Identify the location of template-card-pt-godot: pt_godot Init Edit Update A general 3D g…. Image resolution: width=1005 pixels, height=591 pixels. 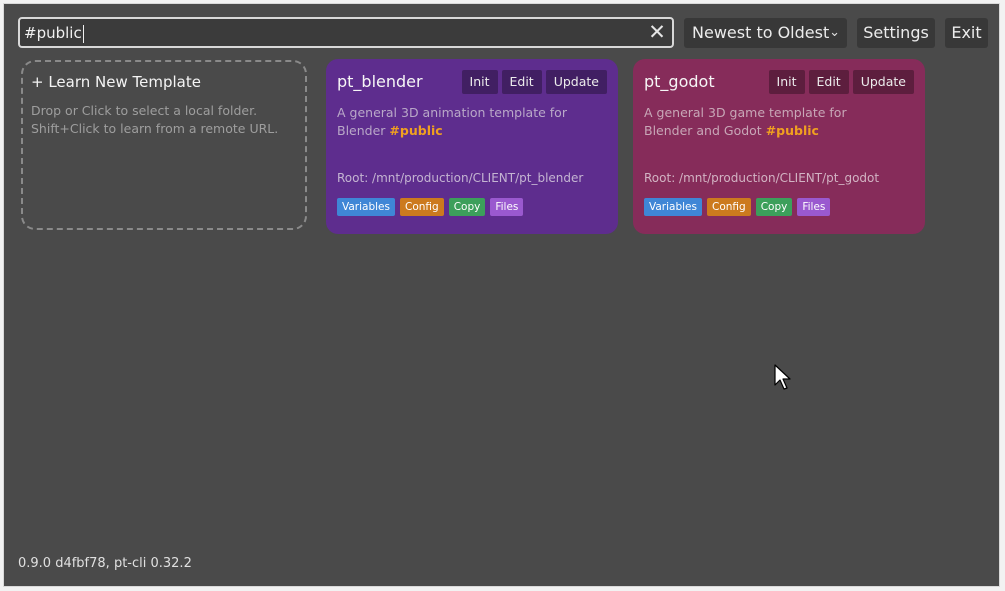
(779, 146).